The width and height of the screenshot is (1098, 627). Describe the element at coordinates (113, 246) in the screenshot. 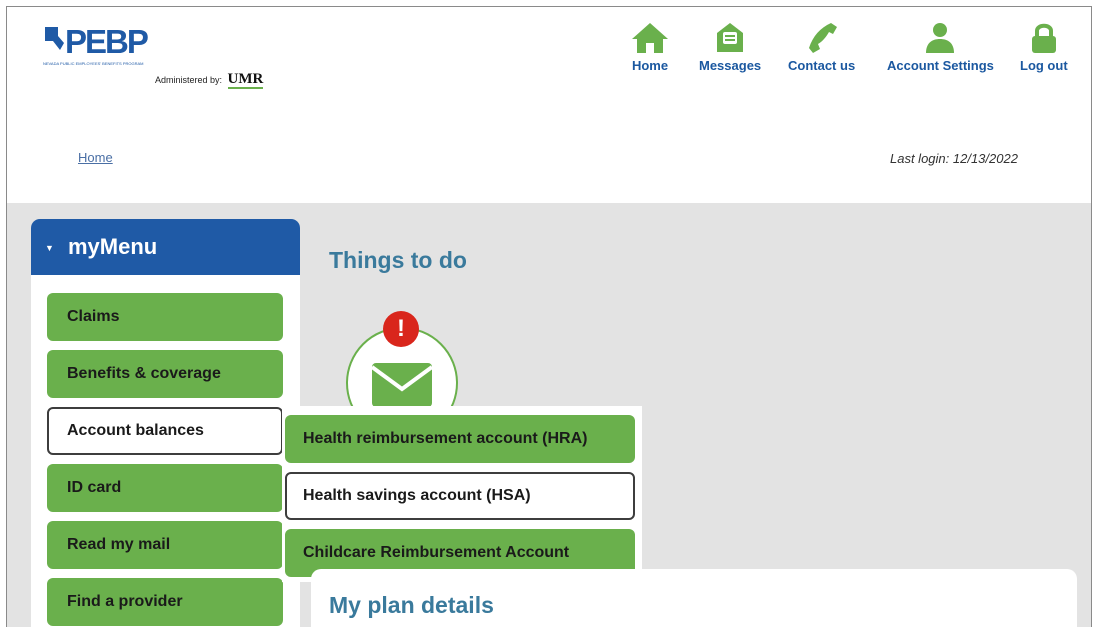

I see `mymenu-title: myMenu` at that location.